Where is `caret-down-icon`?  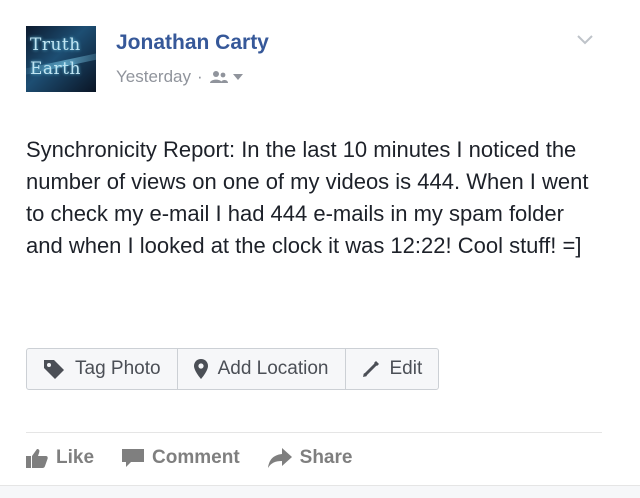
caret-down-icon is located at coordinates (237, 77).